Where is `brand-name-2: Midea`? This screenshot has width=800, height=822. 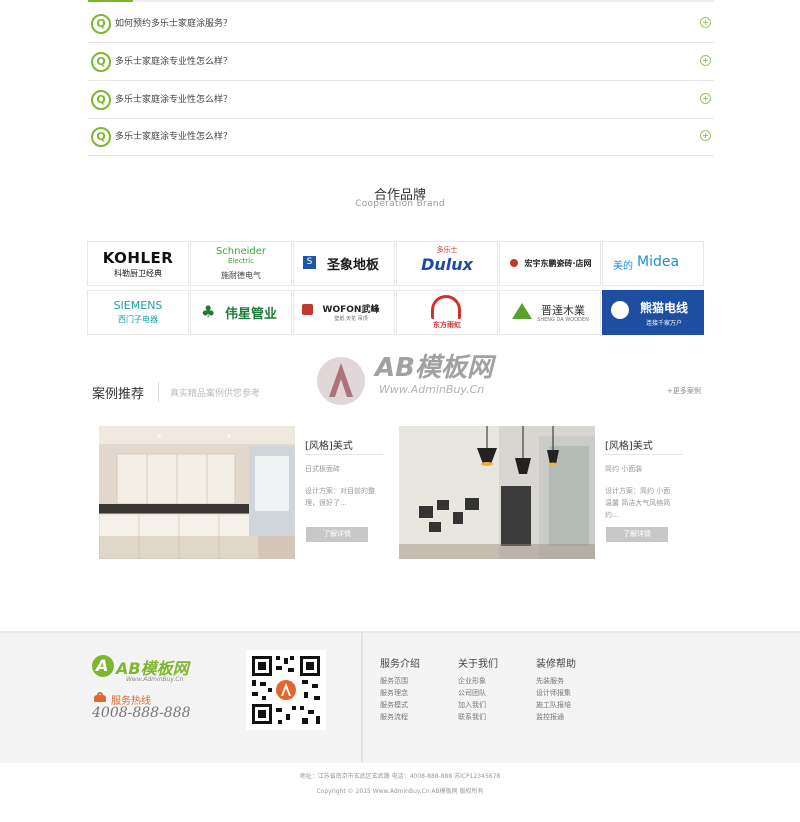 brand-name-2: Midea is located at coordinates (658, 262).